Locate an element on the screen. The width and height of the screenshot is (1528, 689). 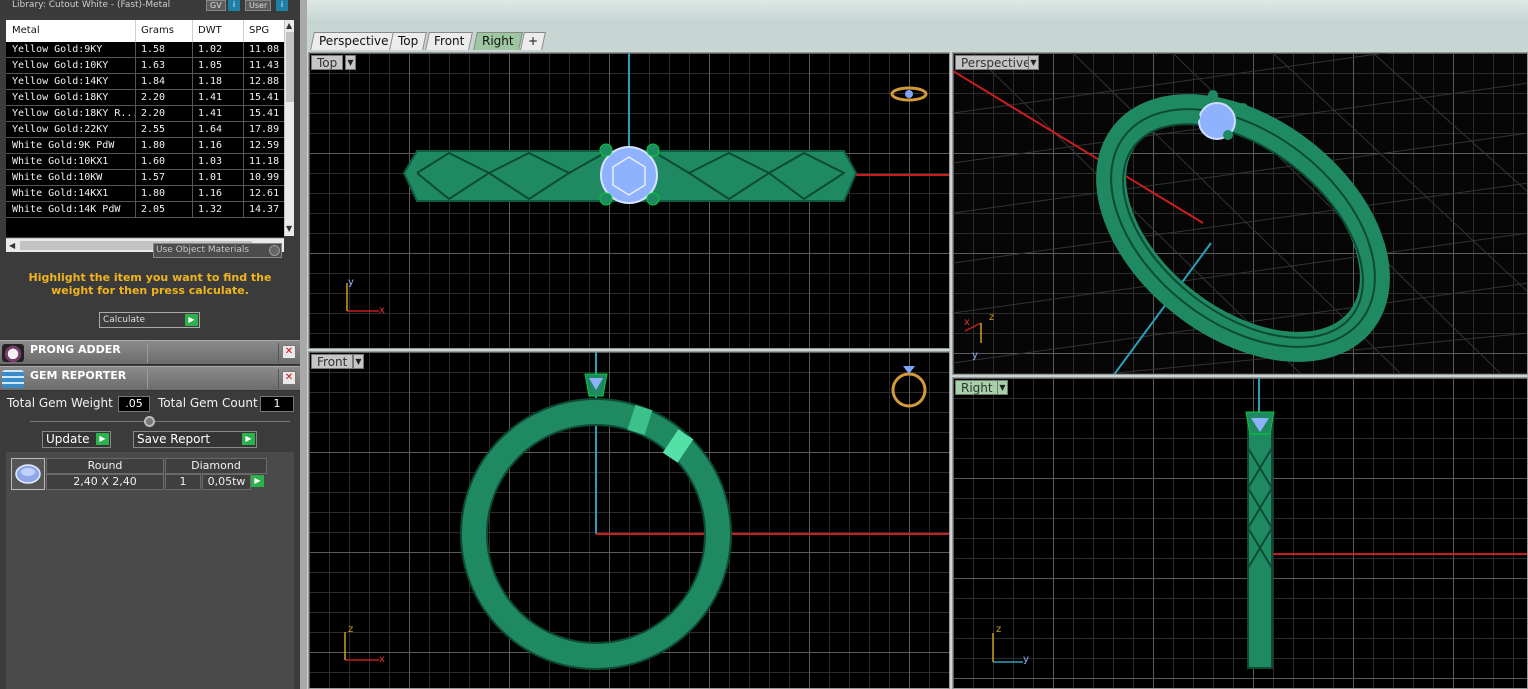
tab-top: Top is located at coordinates (408, 41).